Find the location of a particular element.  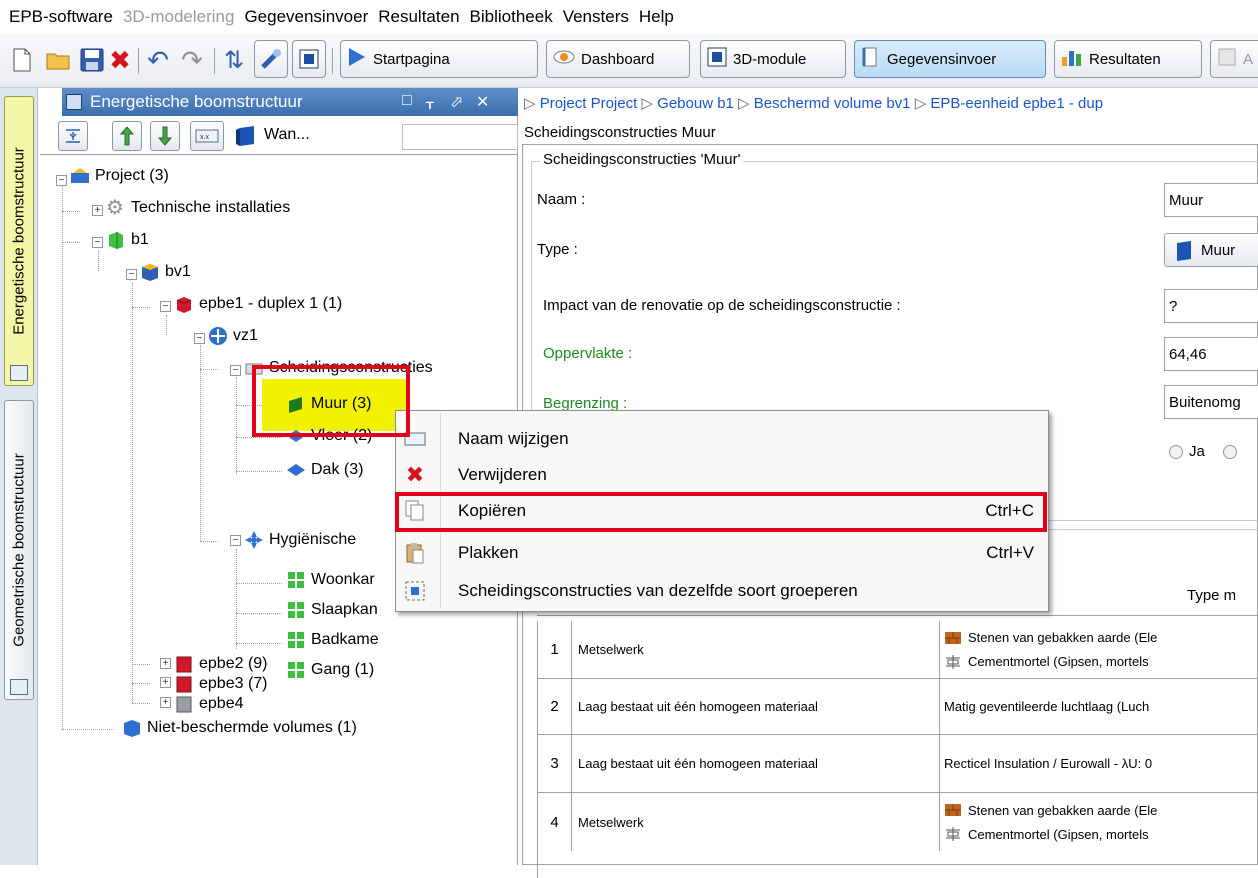

close-icon: ✖ is located at coordinates (120, 60).